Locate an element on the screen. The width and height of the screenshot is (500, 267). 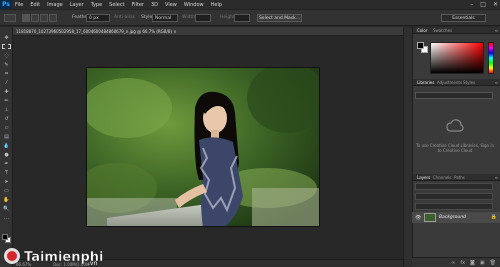
tab-adjustments: Adjustments is located at coordinates (449, 82).